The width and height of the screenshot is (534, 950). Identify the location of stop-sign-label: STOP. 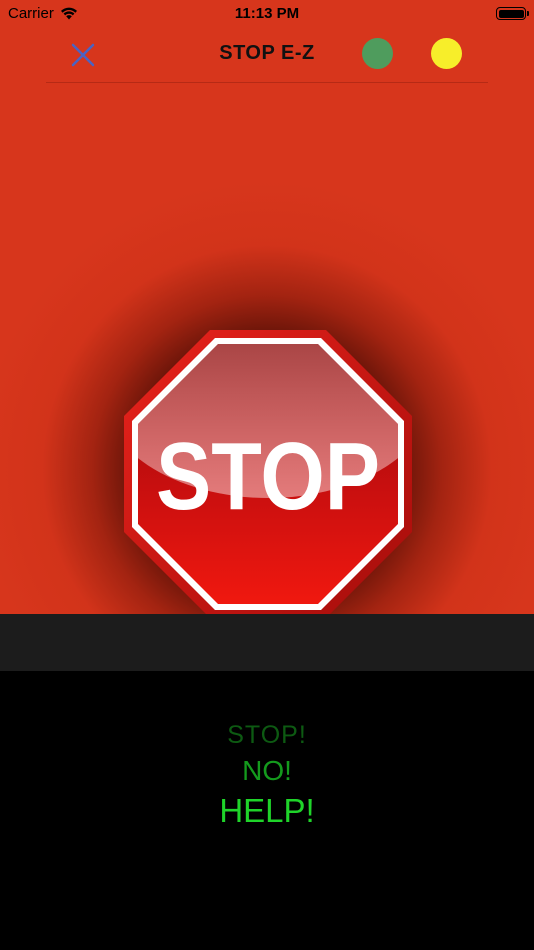
(268, 476).